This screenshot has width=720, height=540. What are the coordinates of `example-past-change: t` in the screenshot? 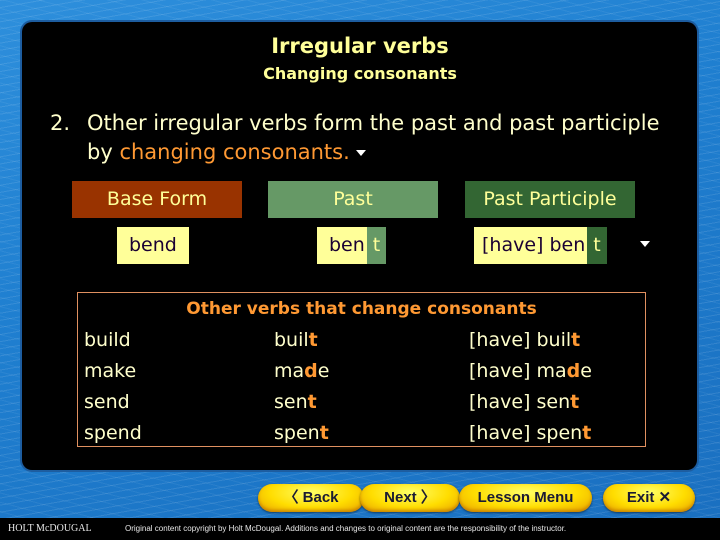 It's located at (376, 245).